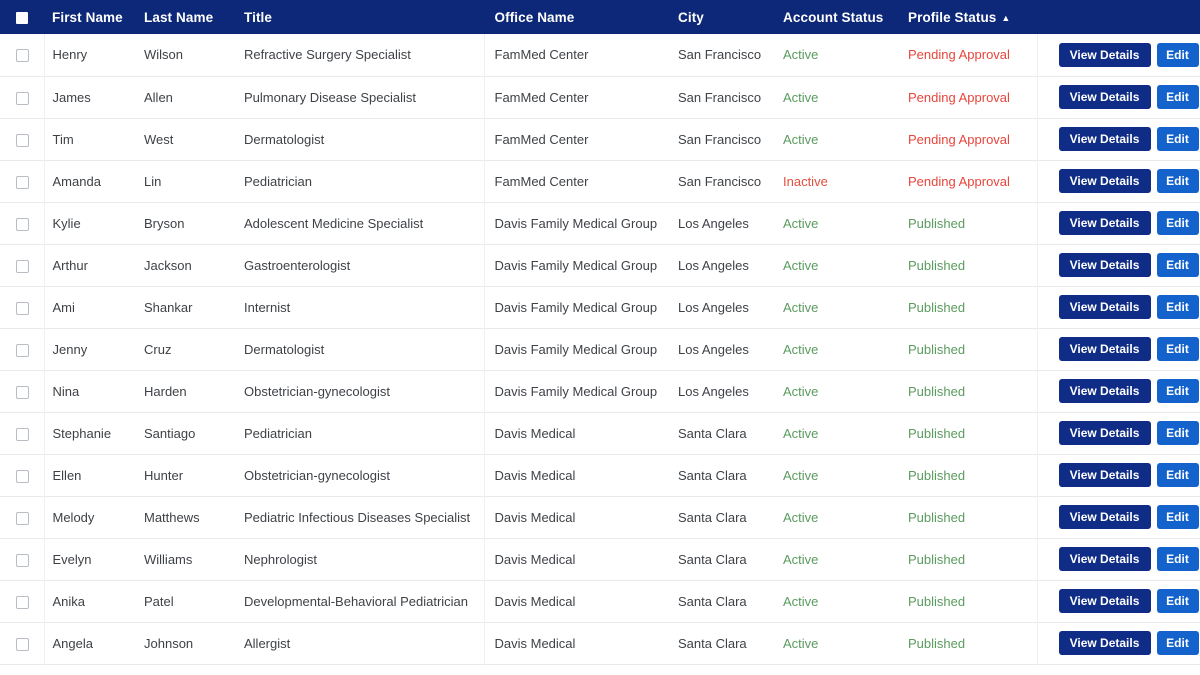 The height and width of the screenshot is (675, 1200). Describe the element at coordinates (364, 181) in the screenshot. I see `cell-title: Pediatrician` at that location.